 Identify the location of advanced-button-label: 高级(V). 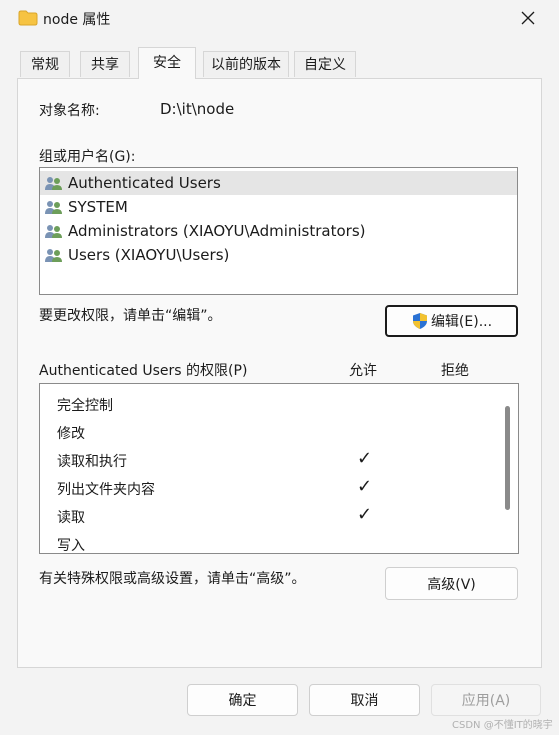
(451, 584).